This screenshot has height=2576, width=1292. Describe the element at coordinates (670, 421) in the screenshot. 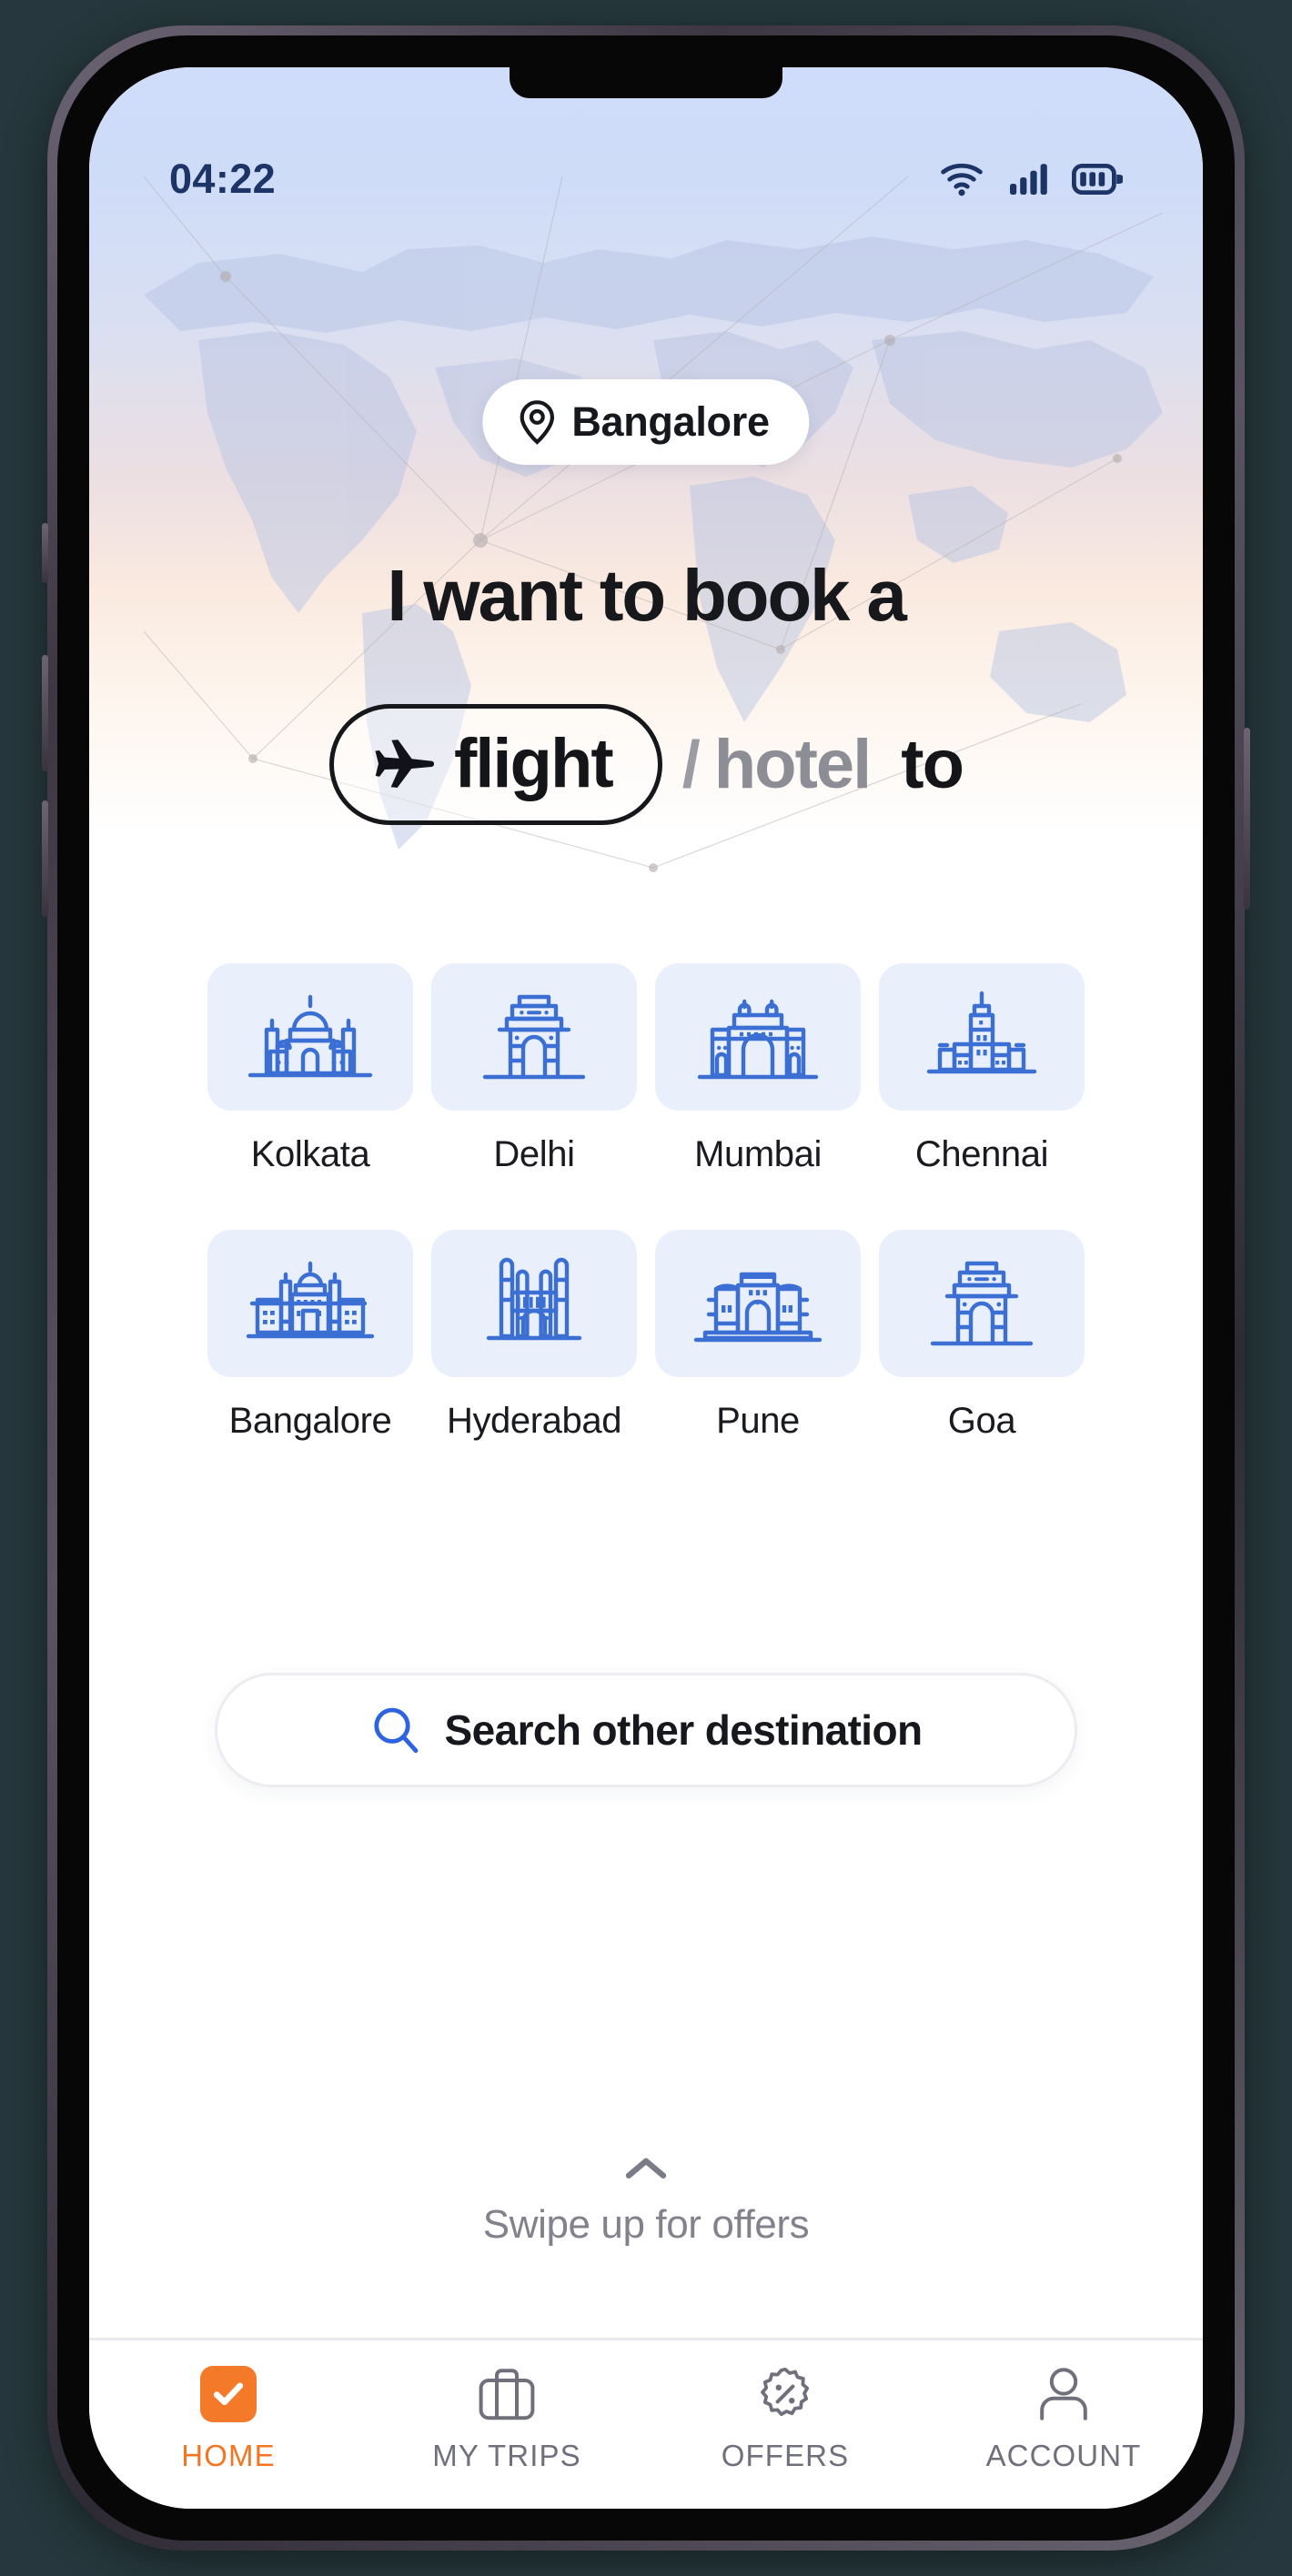

I see `location-chip-label: Bangalore` at that location.